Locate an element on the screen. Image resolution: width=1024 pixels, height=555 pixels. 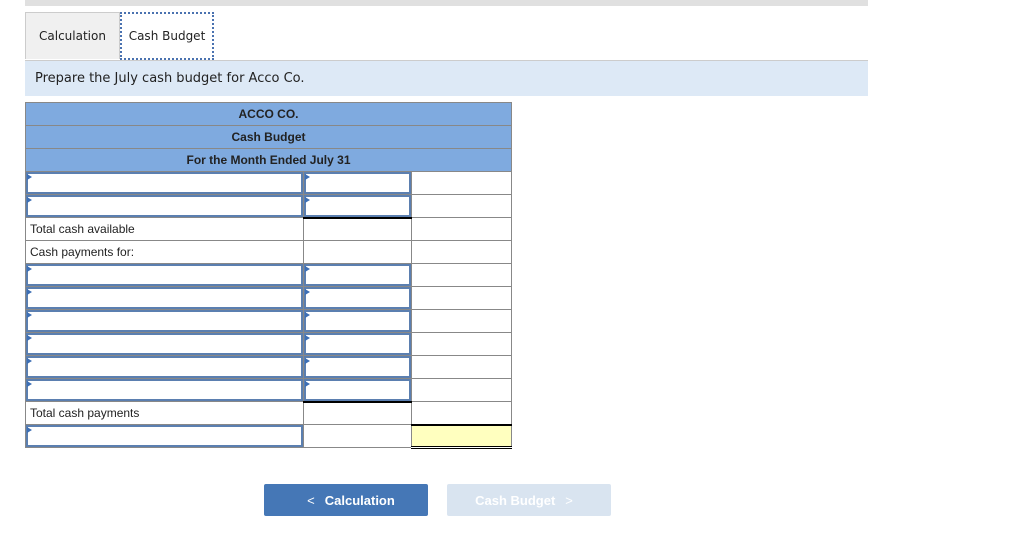
top-bar is located at coordinates (446, 3).